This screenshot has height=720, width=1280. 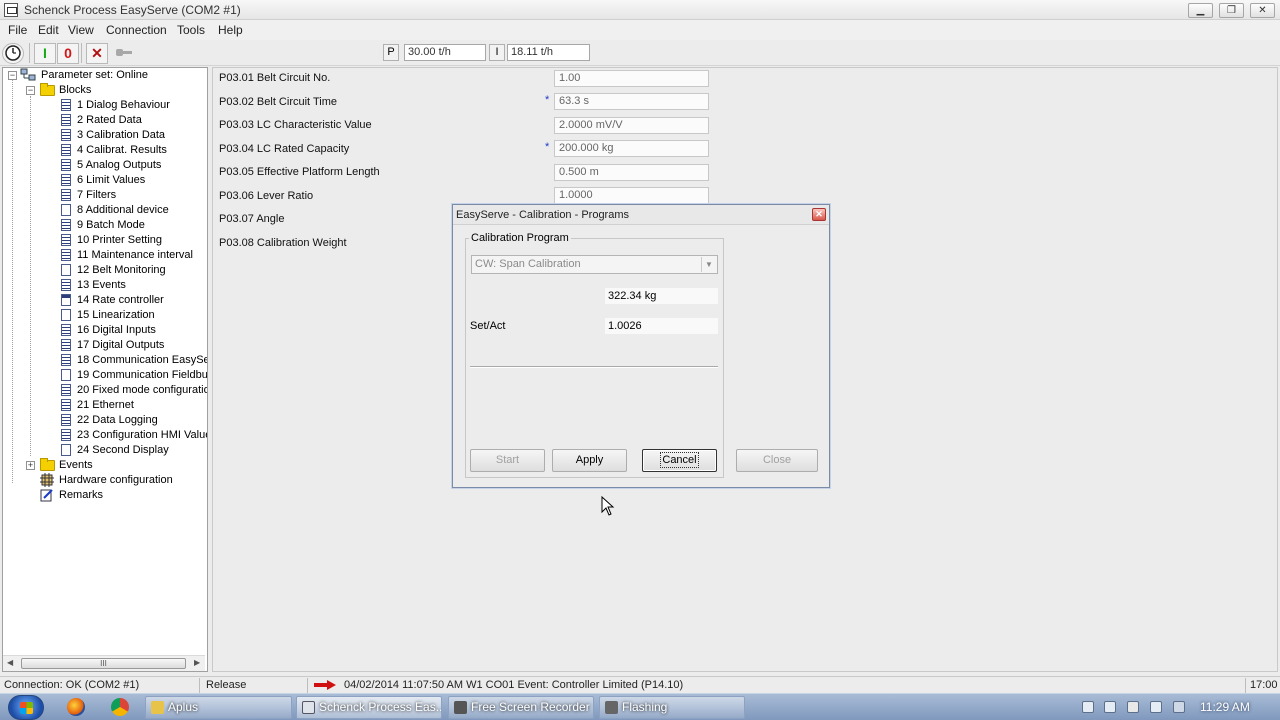 I want to click on menu-connection: Connection, so click(x=136, y=30).